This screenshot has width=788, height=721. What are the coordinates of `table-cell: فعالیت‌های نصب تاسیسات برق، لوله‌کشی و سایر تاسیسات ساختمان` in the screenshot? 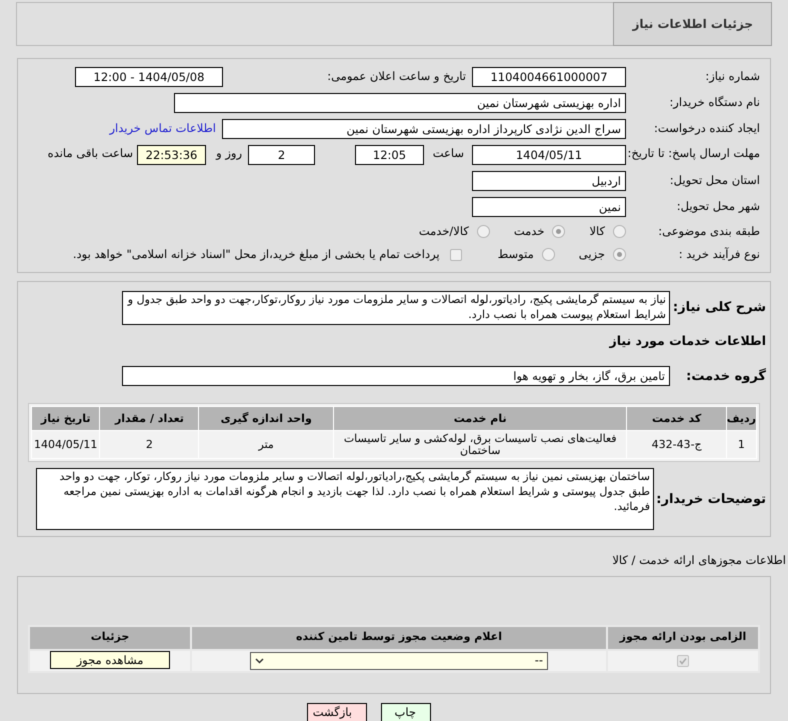 It's located at (480, 444).